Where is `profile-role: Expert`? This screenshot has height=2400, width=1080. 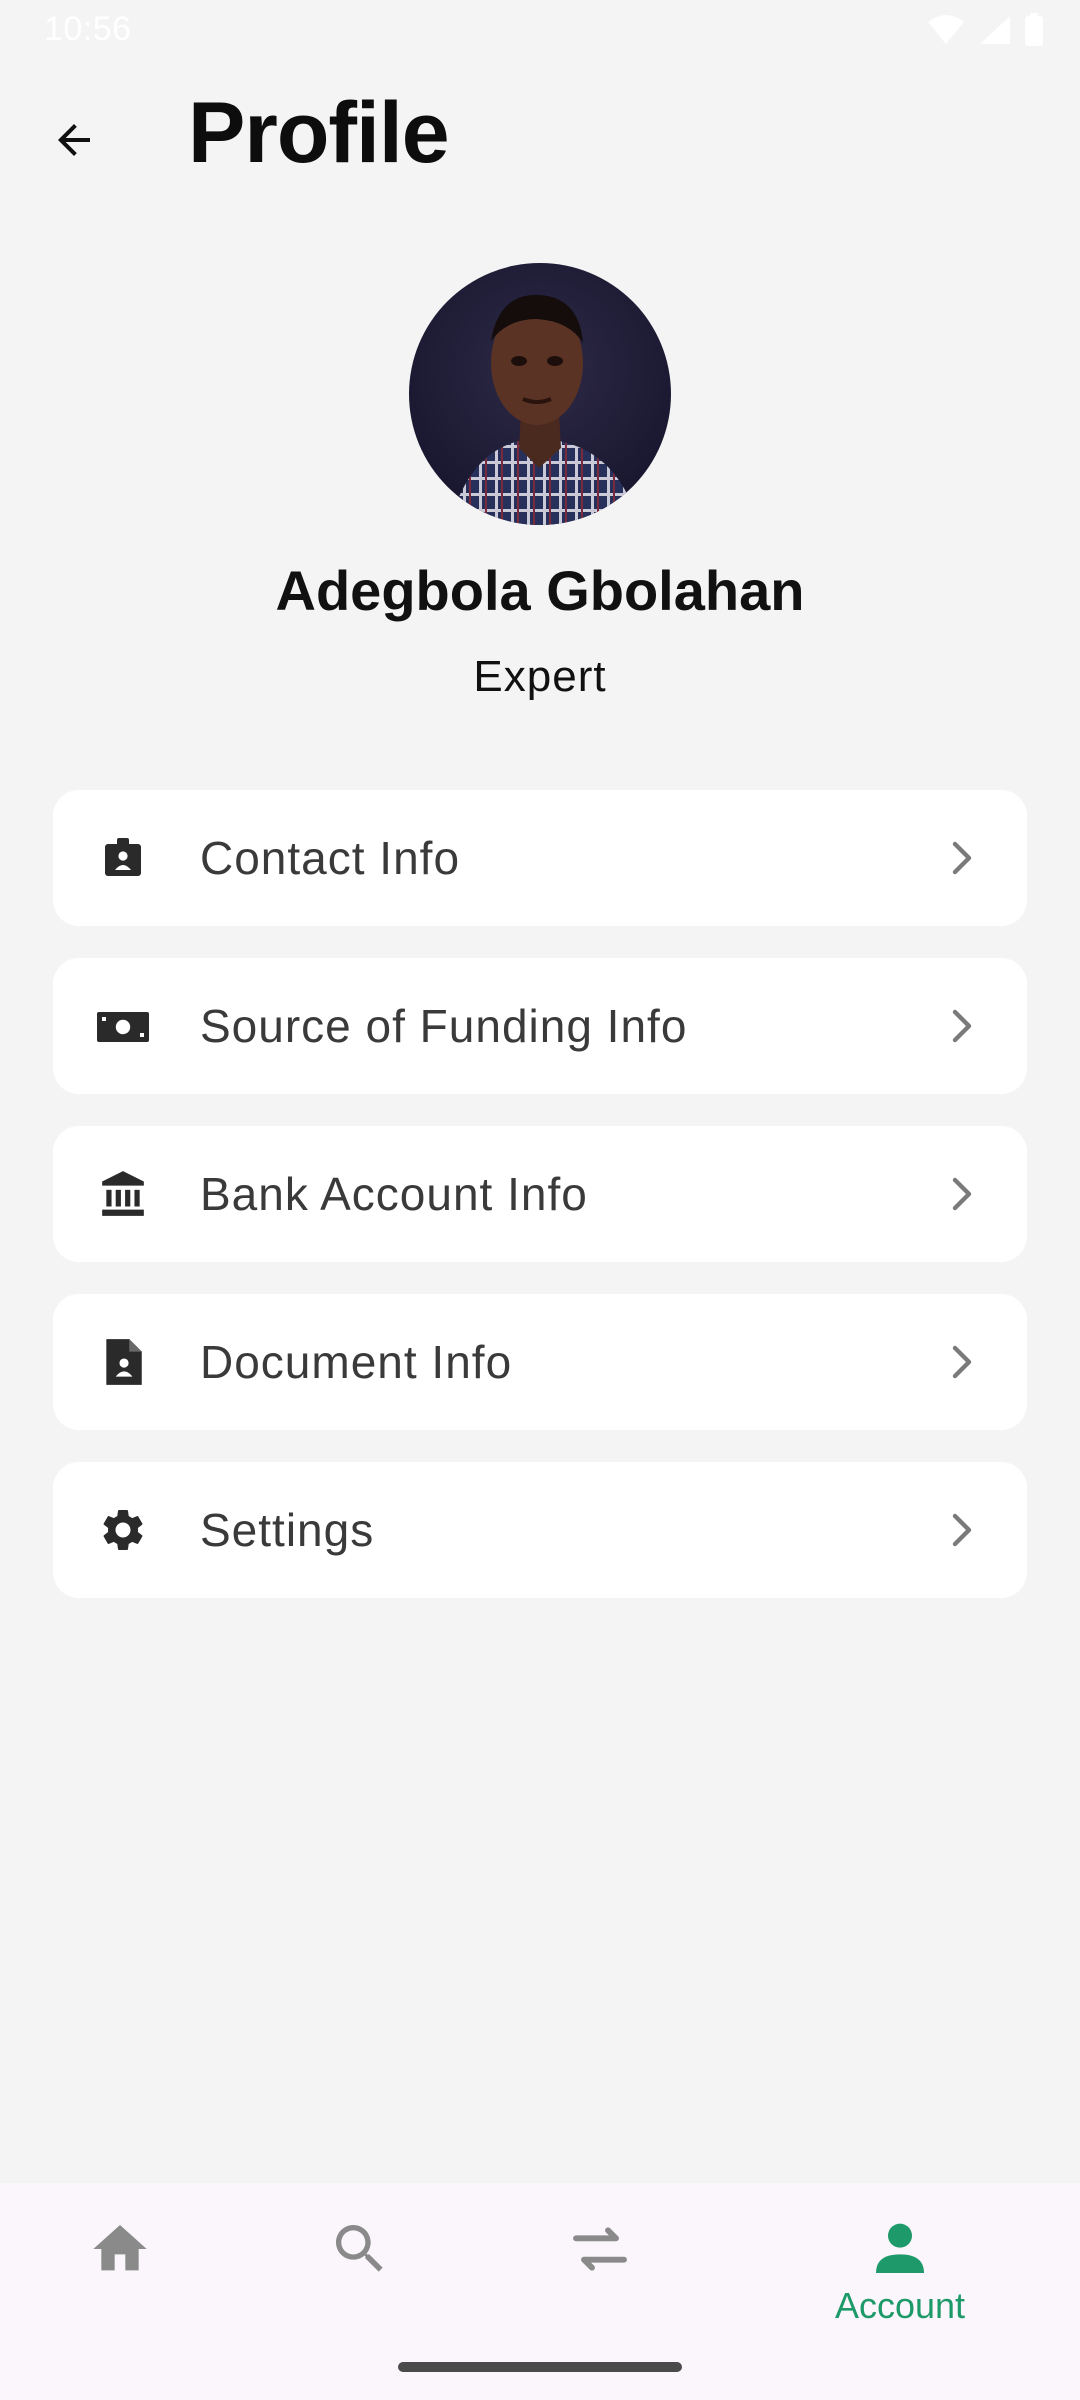 profile-role: Expert is located at coordinates (540, 676).